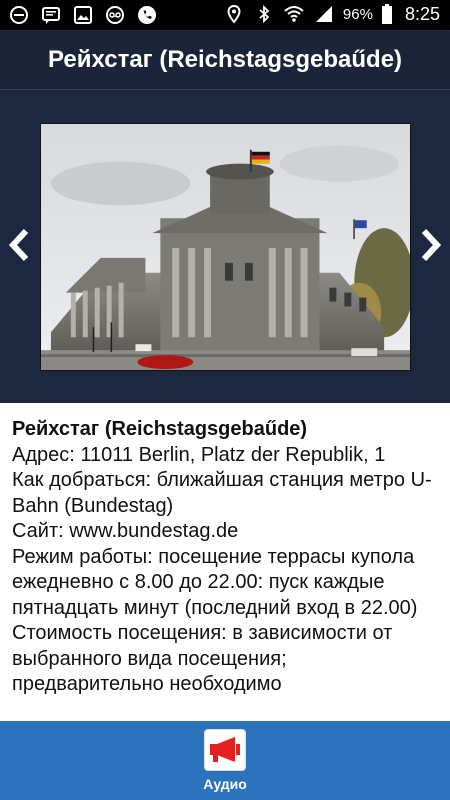 The height and width of the screenshot is (800, 450). I want to click on app-header: Рейхстаг (Reichstagsgebaűde), so click(225, 60).